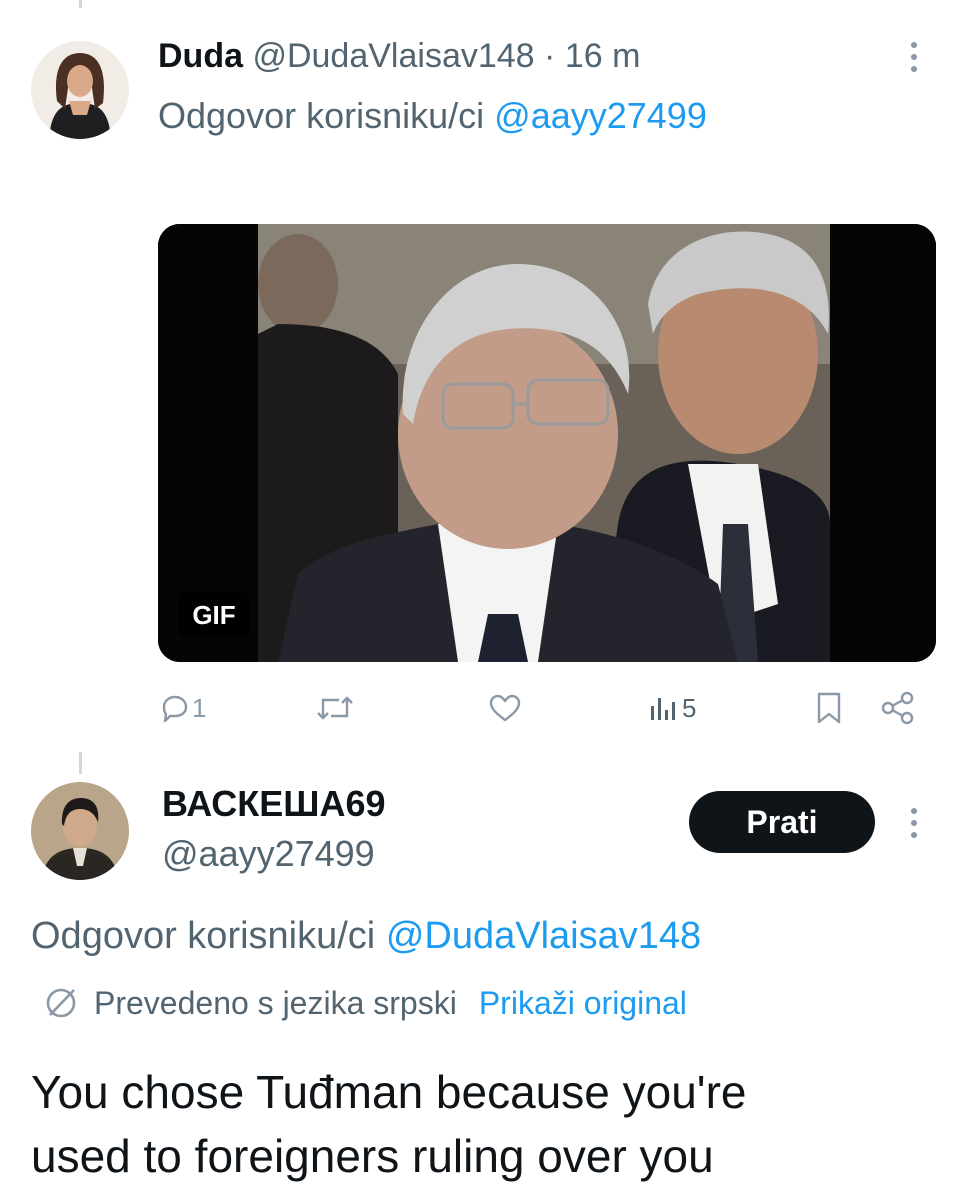 This screenshot has height=1199, width=966. Describe the element at coordinates (61, 1003) in the screenshot. I see `translate-globe-icon` at that location.